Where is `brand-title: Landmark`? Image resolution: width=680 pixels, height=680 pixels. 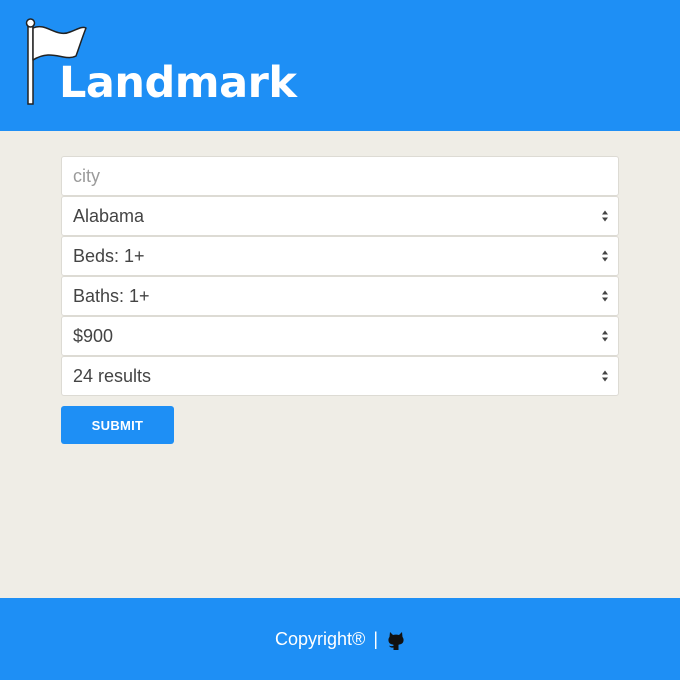
brand-title: Landmark is located at coordinates (178, 83).